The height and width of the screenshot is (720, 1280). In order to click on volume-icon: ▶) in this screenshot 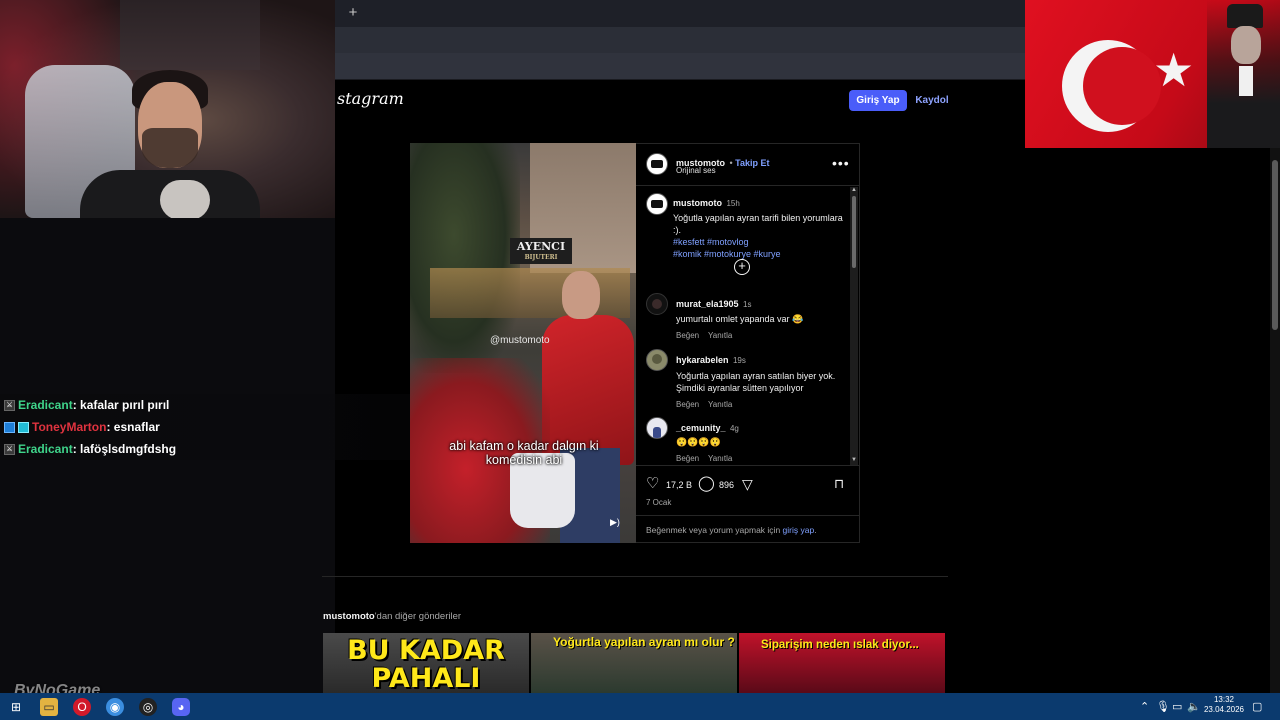, I will do `click(617, 524)`.